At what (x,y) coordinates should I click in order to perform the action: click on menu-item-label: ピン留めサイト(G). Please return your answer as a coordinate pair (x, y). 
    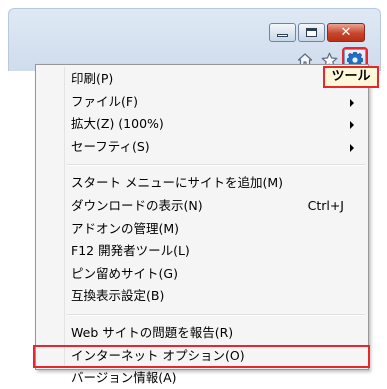
    Looking at the image, I should click on (124, 273).